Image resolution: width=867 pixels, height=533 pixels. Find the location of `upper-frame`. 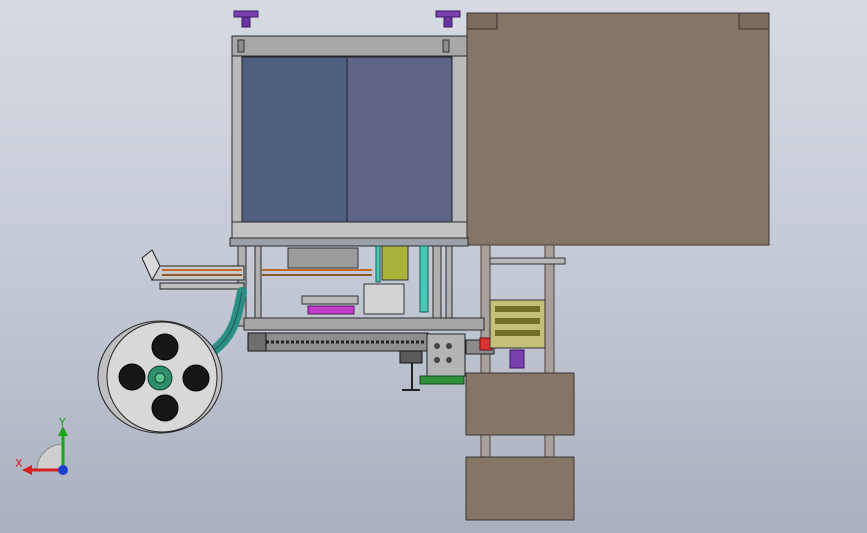

upper-frame is located at coordinates (350, 139).